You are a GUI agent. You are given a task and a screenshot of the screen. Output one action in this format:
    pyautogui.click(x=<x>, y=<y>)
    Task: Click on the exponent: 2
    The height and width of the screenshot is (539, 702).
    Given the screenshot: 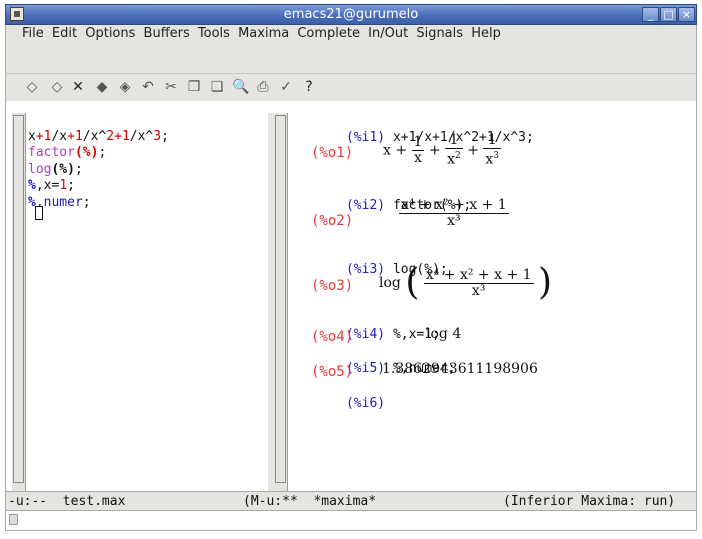 What is the action you would take?
    pyautogui.click(x=458, y=156)
    